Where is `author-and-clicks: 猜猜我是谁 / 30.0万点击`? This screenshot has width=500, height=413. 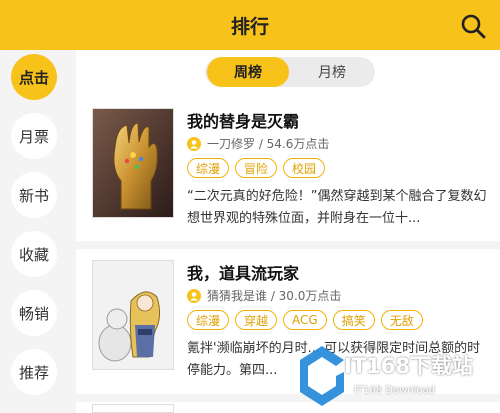 author-and-clicks: 猜猜我是谁 / 30.0万点击 is located at coordinates (274, 296).